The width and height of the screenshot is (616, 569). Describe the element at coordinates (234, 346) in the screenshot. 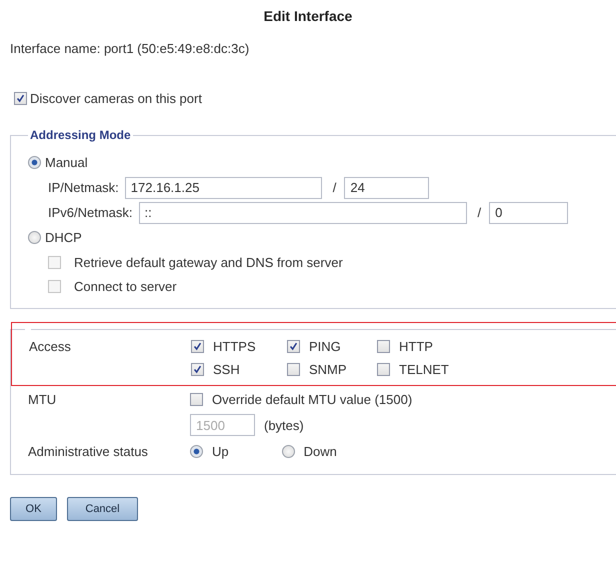

I see `checkbox-label: HTTPS` at that location.